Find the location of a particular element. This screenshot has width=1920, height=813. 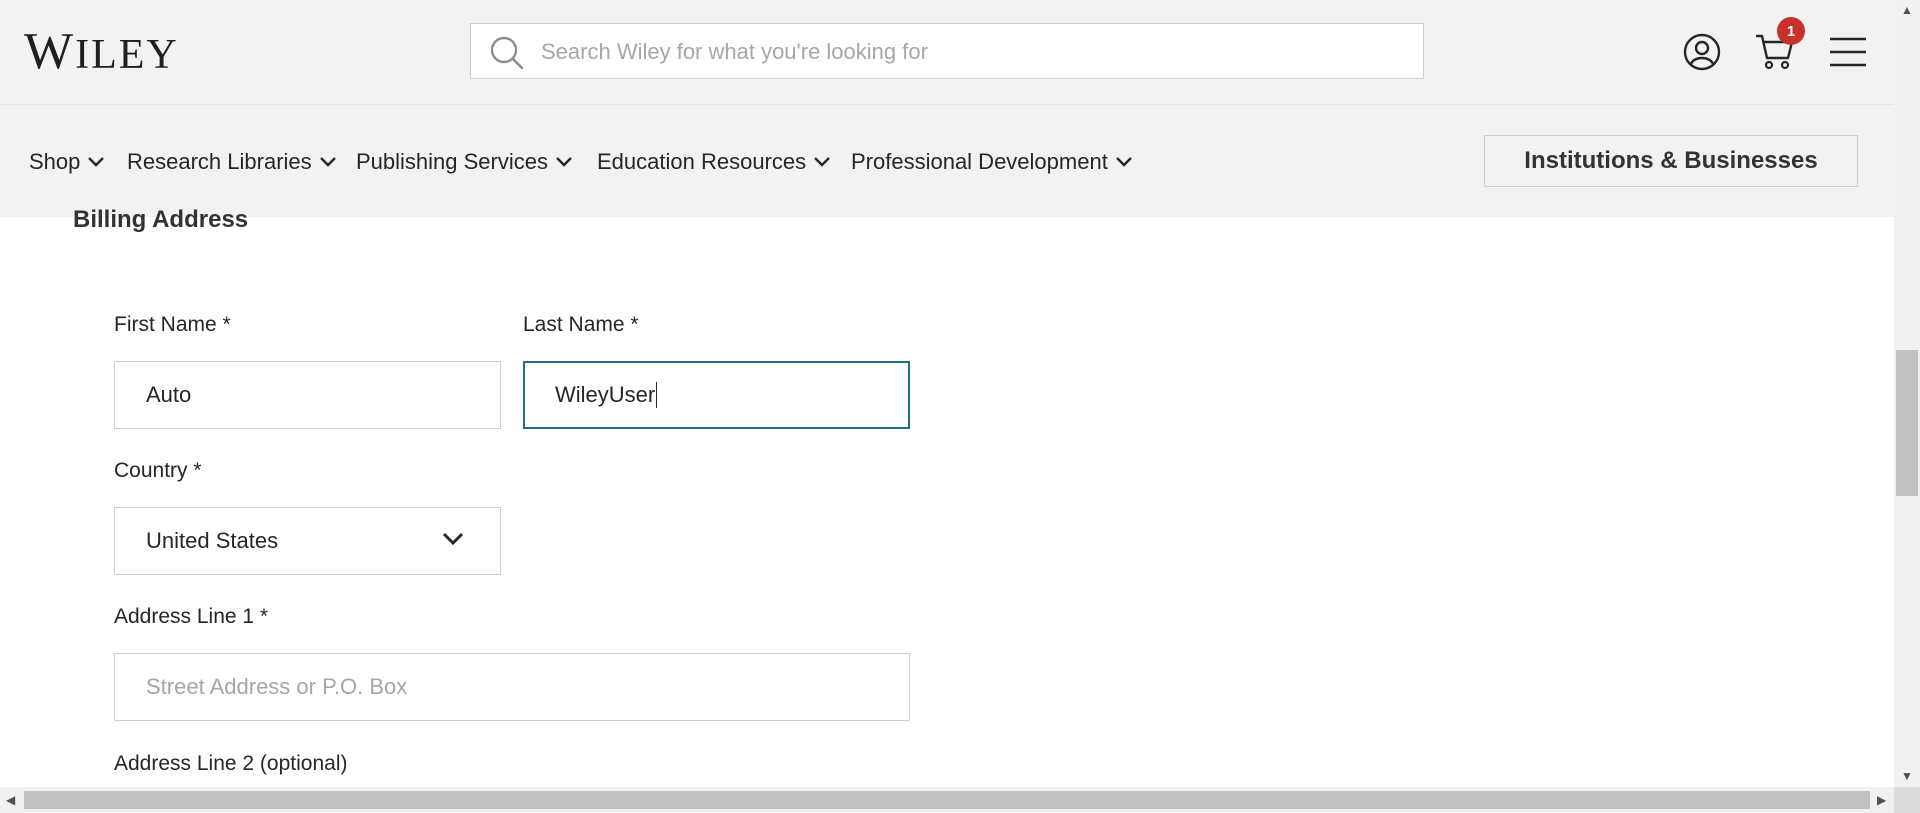

nav-label: Shop is located at coordinates (55, 161).